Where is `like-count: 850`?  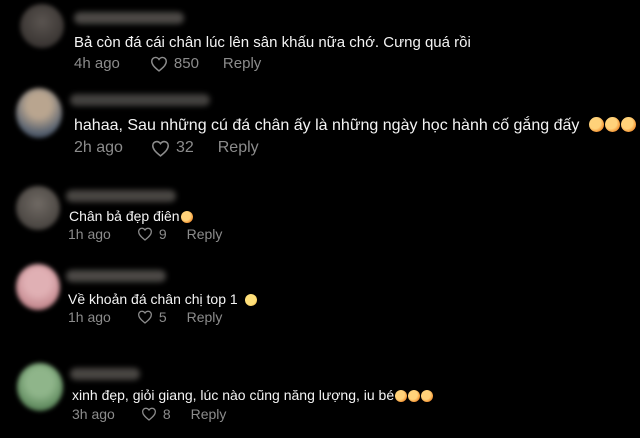
like-count: 850 is located at coordinates (186, 63).